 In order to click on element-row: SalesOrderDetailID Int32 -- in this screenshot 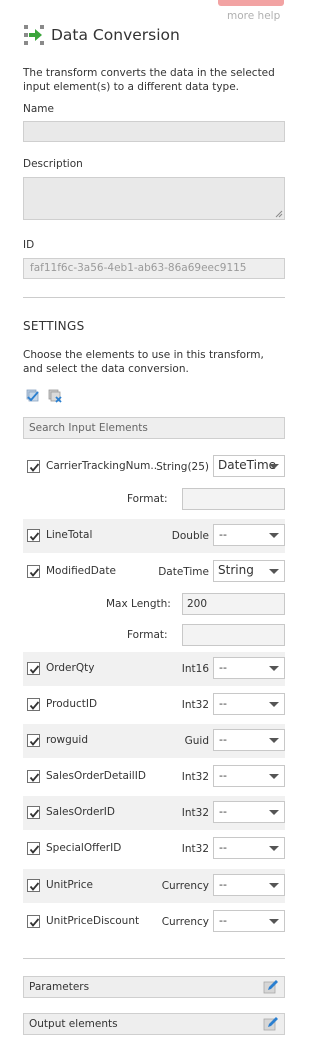, I will do `click(154, 777)`.